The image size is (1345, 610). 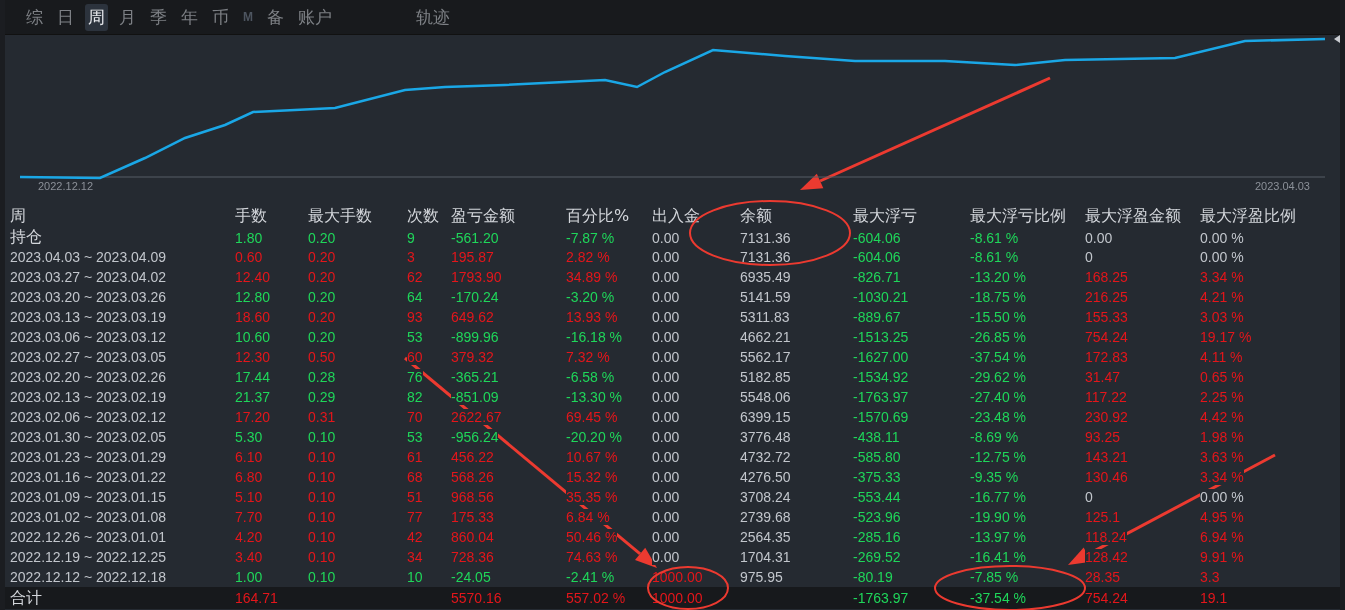 What do you see at coordinates (1221, 357) in the screenshot?
I see `table-cell: 4.11 %` at bounding box center [1221, 357].